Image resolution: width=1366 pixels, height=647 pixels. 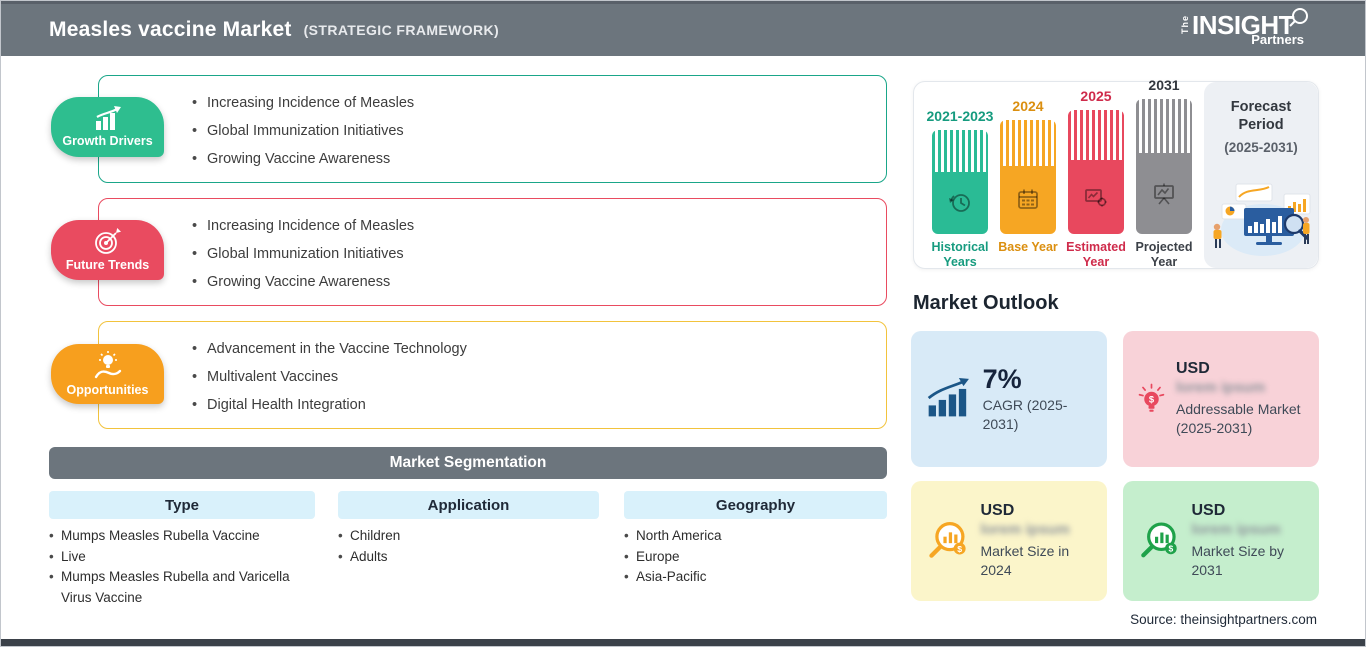 What do you see at coordinates (107, 141) in the screenshot?
I see `badge-label: Growth Drivers` at bounding box center [107, 141].